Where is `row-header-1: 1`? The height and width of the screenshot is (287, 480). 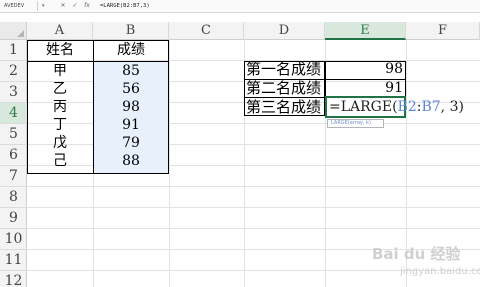 row-header-1: 1 is located at coordinates (13, 50).